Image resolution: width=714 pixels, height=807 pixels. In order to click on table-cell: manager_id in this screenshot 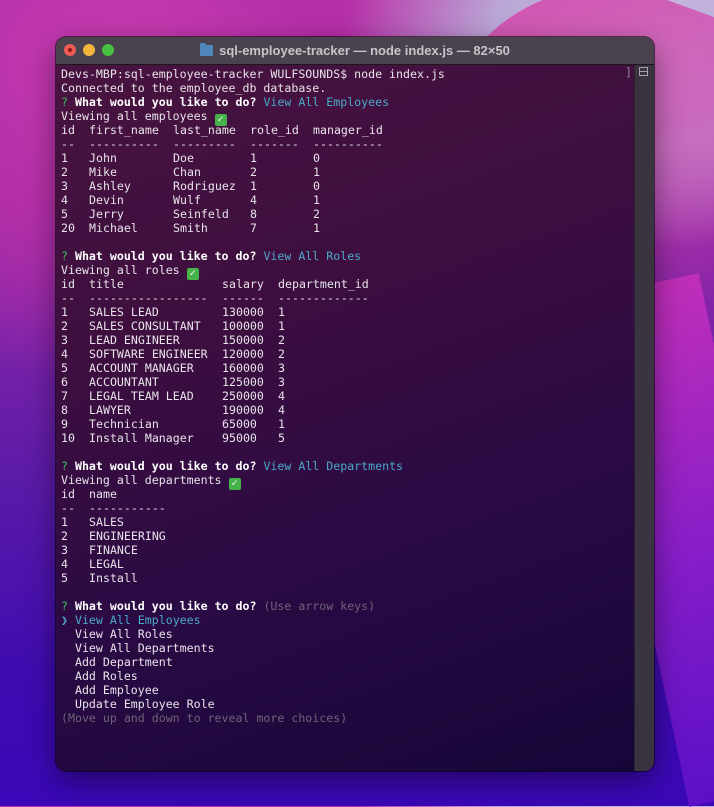, I will do `click(348, 130)`.